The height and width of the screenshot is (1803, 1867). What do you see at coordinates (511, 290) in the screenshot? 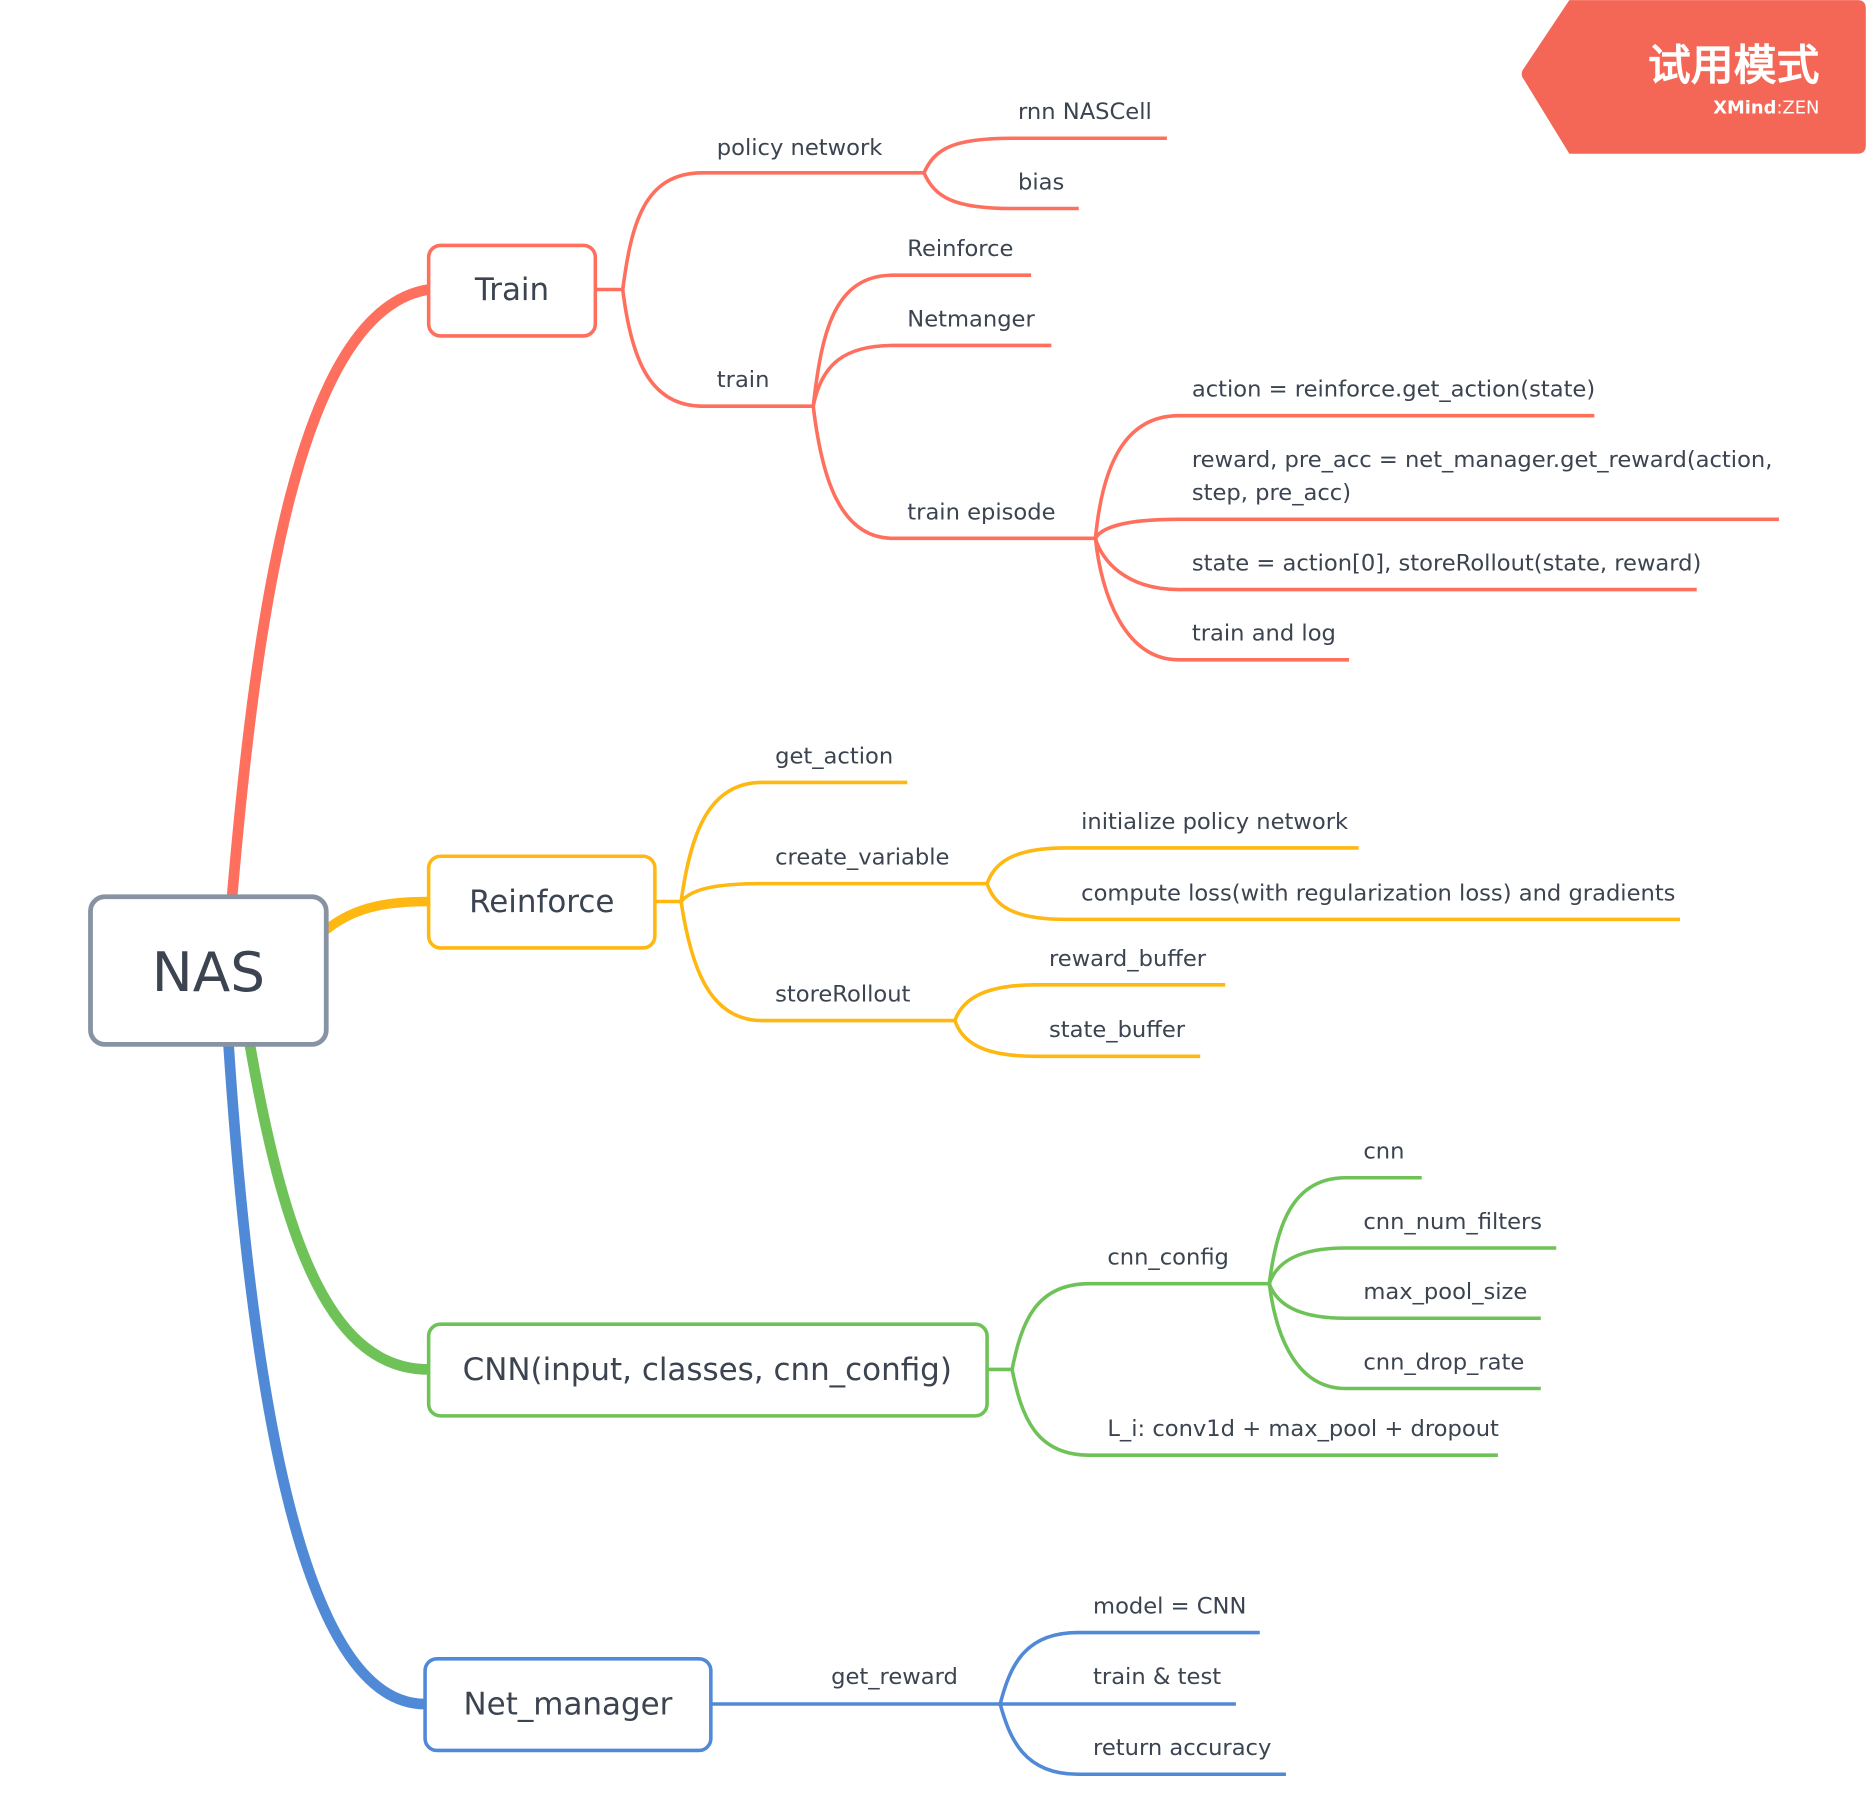
I see `topic-train-label: Train` at bounding box center [511, 290].